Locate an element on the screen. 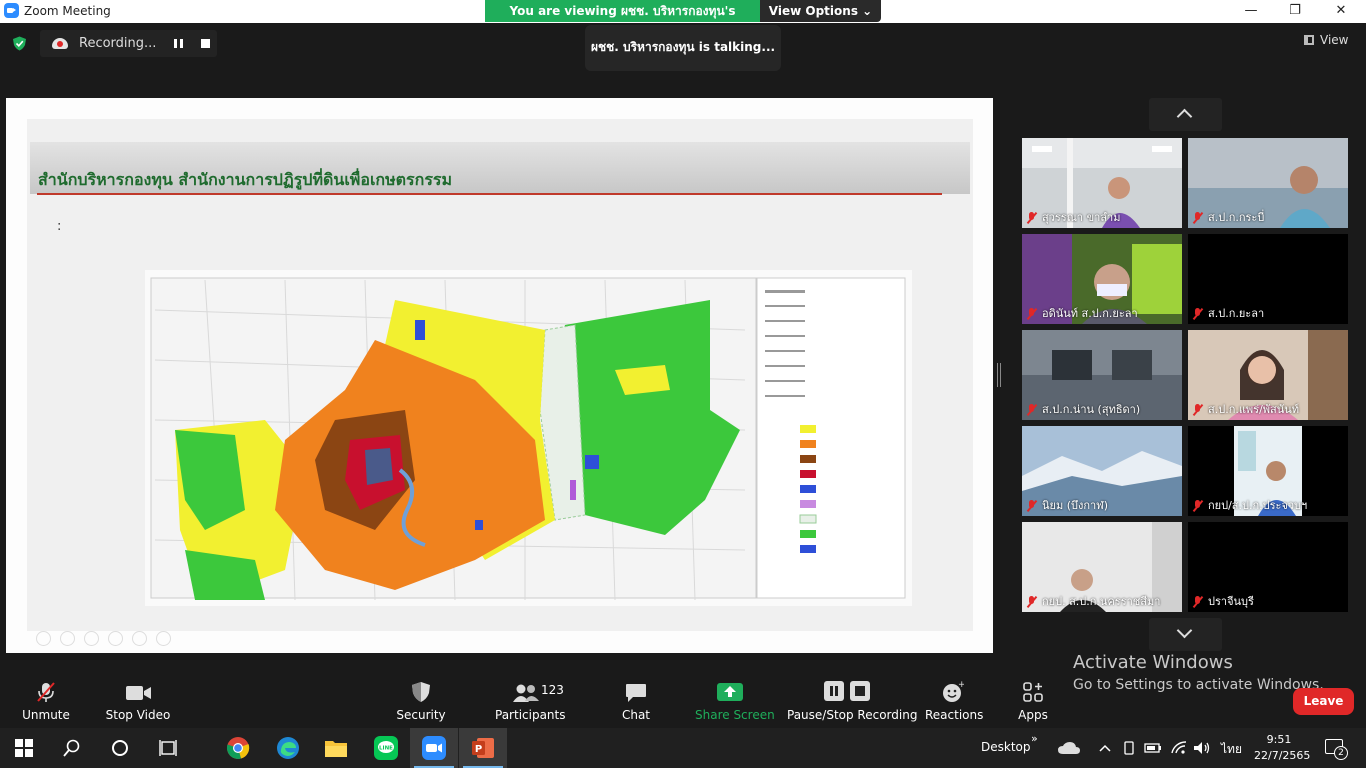 This screenshot has width=1366, height=768. security-label: Security is located at coordinates (421, 715).